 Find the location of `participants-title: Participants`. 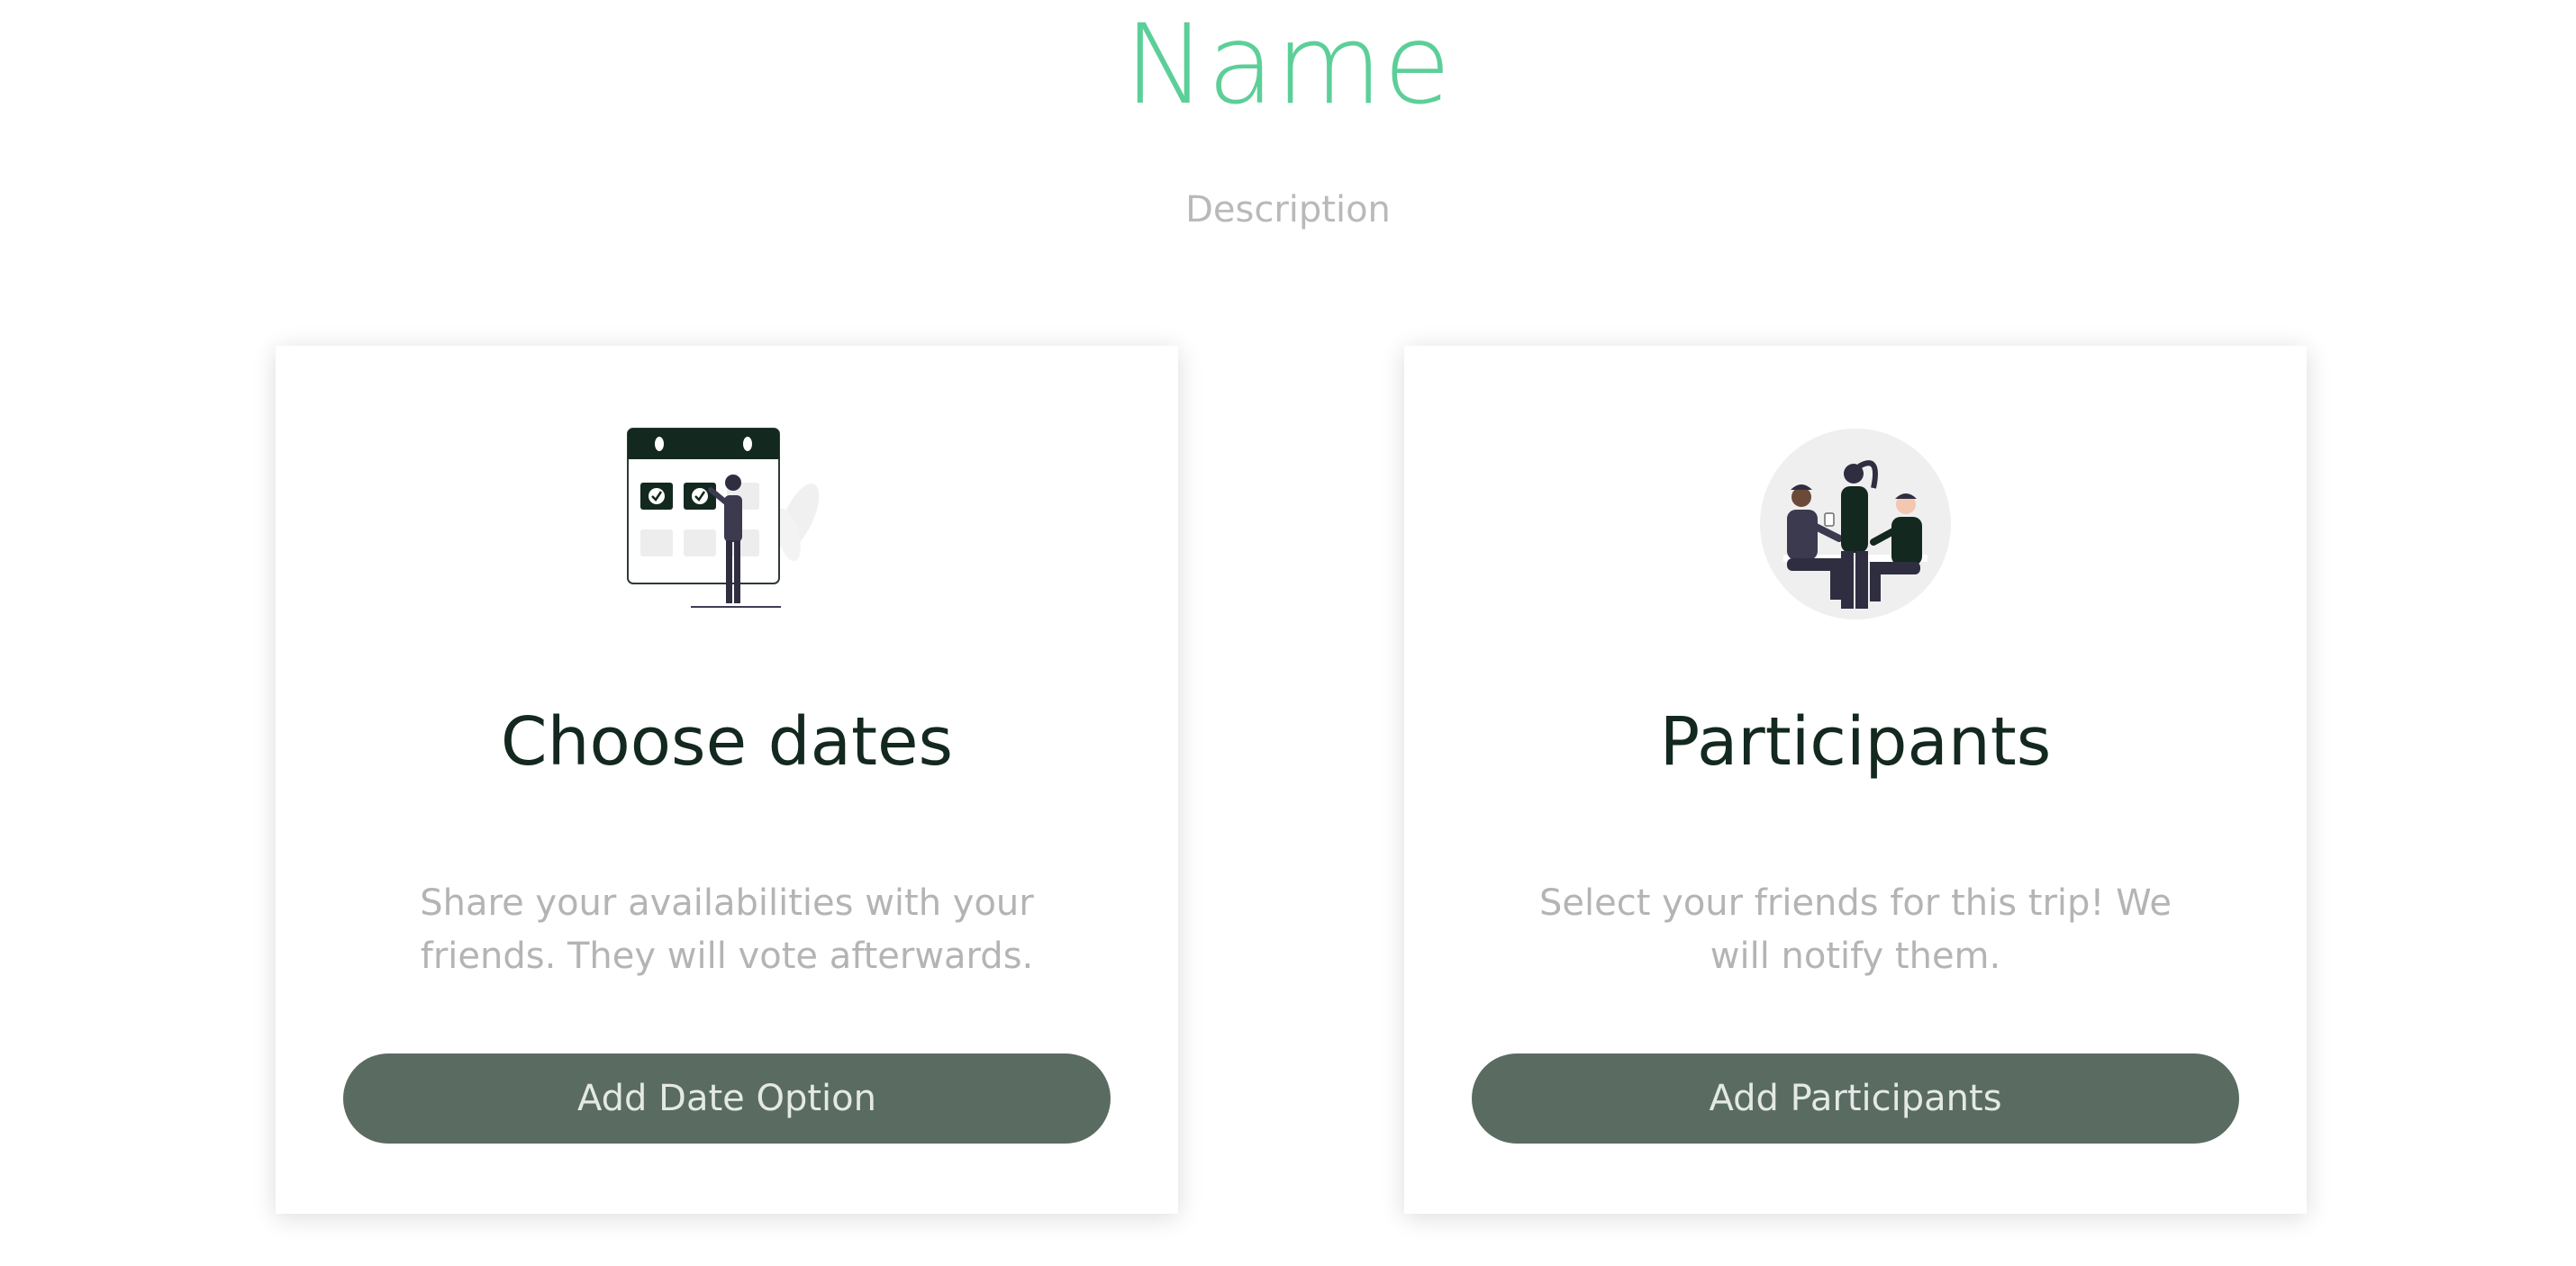

participants-title: Participants is located at coordinates (1855, 742).